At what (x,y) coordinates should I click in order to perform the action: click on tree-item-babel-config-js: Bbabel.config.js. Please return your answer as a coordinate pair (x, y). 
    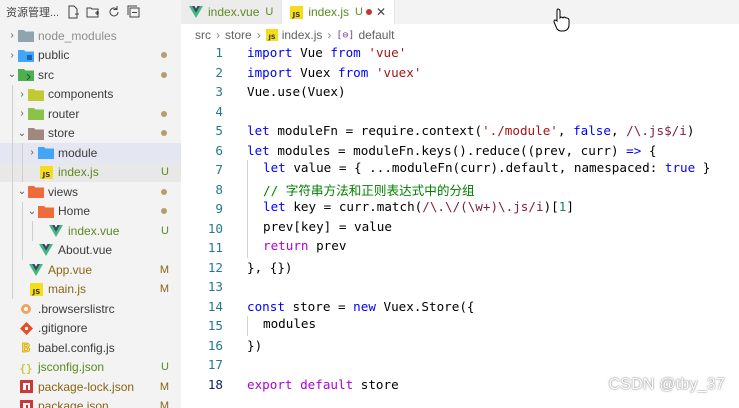
    Looking at the image, I should click on (90, 348).